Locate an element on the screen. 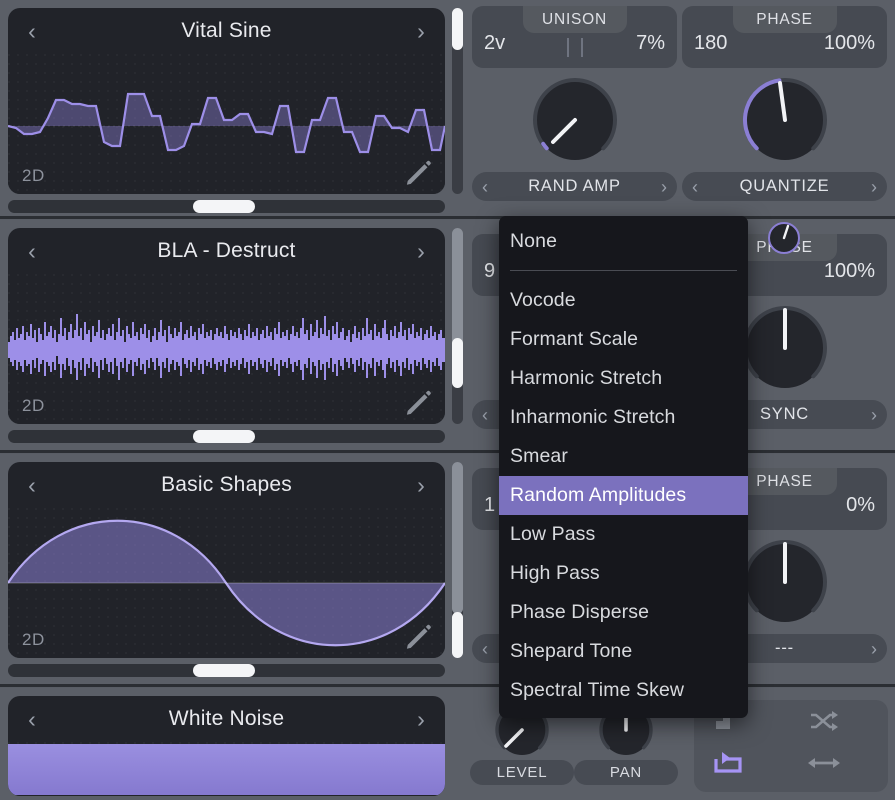  phase-percent-value-2: 100% is located at coordinates (849, 271).